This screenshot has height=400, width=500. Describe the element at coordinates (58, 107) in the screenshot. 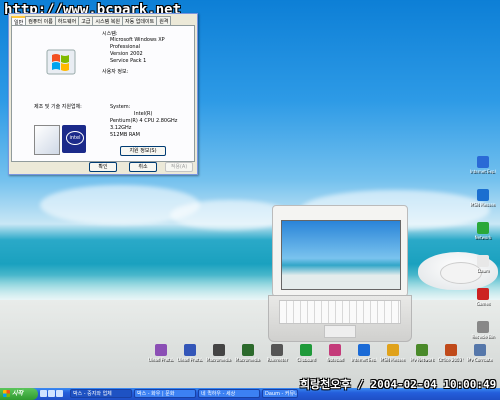

I see `maker-heading: 제조 및 기술 지원업체:` at that location.